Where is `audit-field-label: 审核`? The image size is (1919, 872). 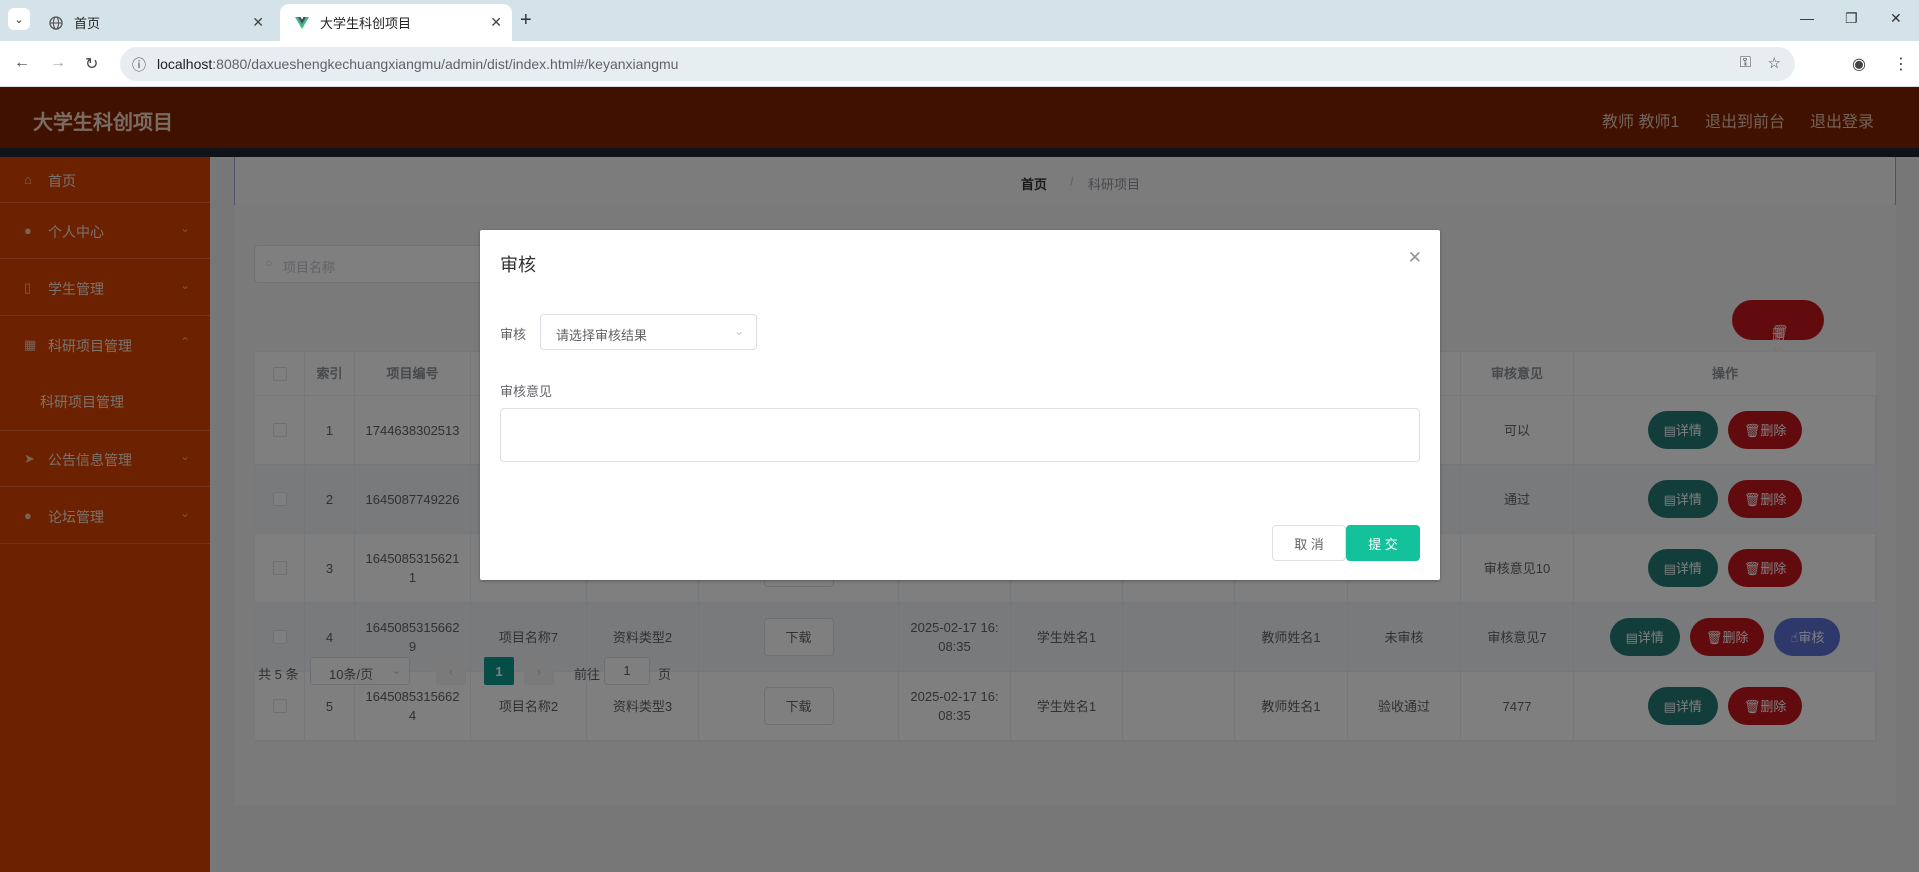
audit-field-label: 审核 is located at coordinates (513, 334).